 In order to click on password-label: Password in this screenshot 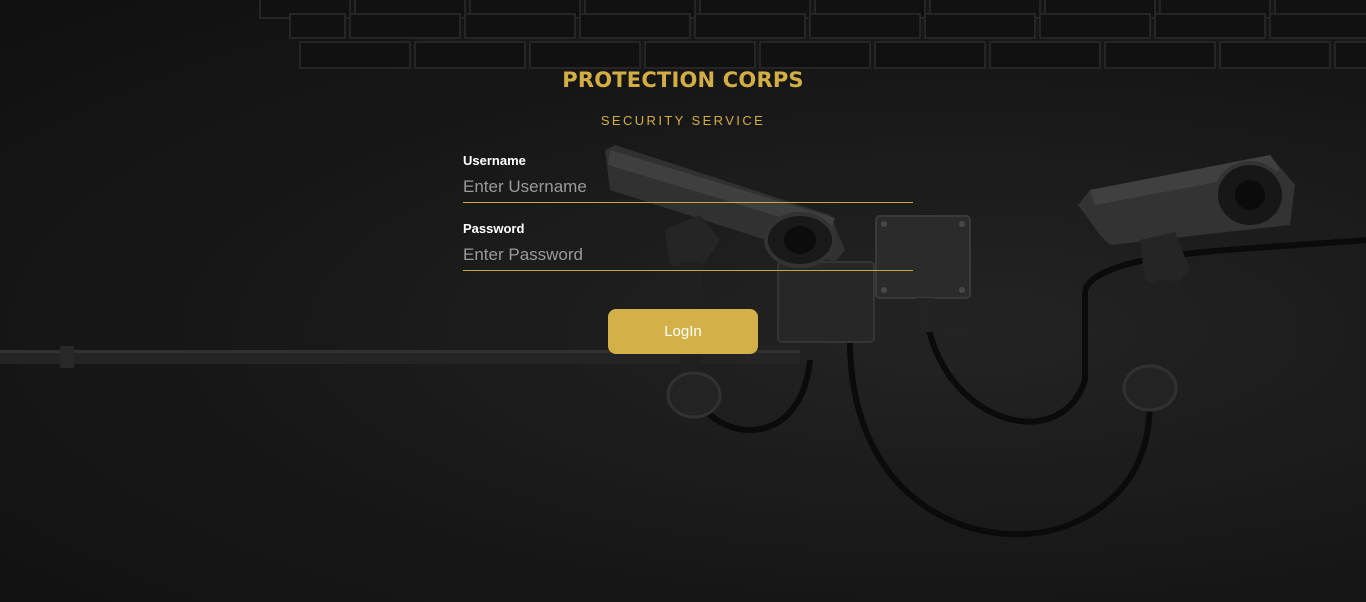, I will do `click(494, 228)`.